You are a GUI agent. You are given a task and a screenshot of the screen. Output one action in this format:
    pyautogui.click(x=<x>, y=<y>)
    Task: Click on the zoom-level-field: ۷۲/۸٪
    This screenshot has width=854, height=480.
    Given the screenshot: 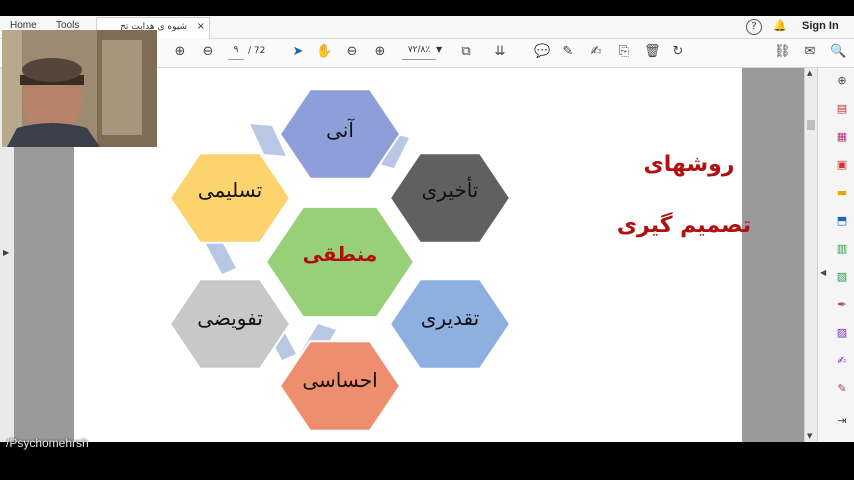 What is the action you would take?
    pyautogui.click(x=419, y=52)
    